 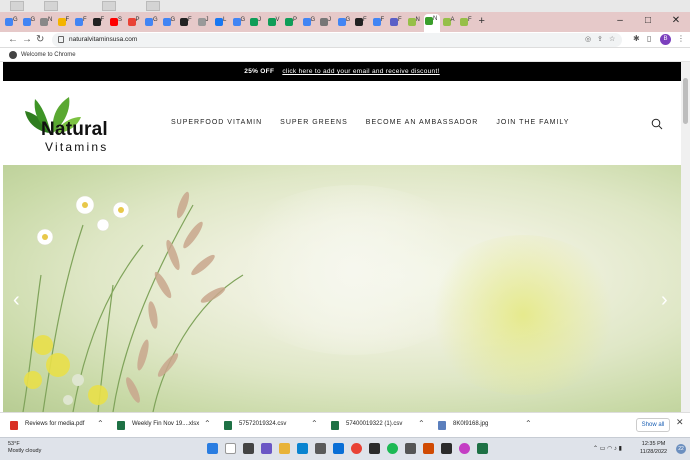 What do you see at coordinates (392, 448) in the screenshot?
I see `spotify-icon` at bounding box center [392, 448].